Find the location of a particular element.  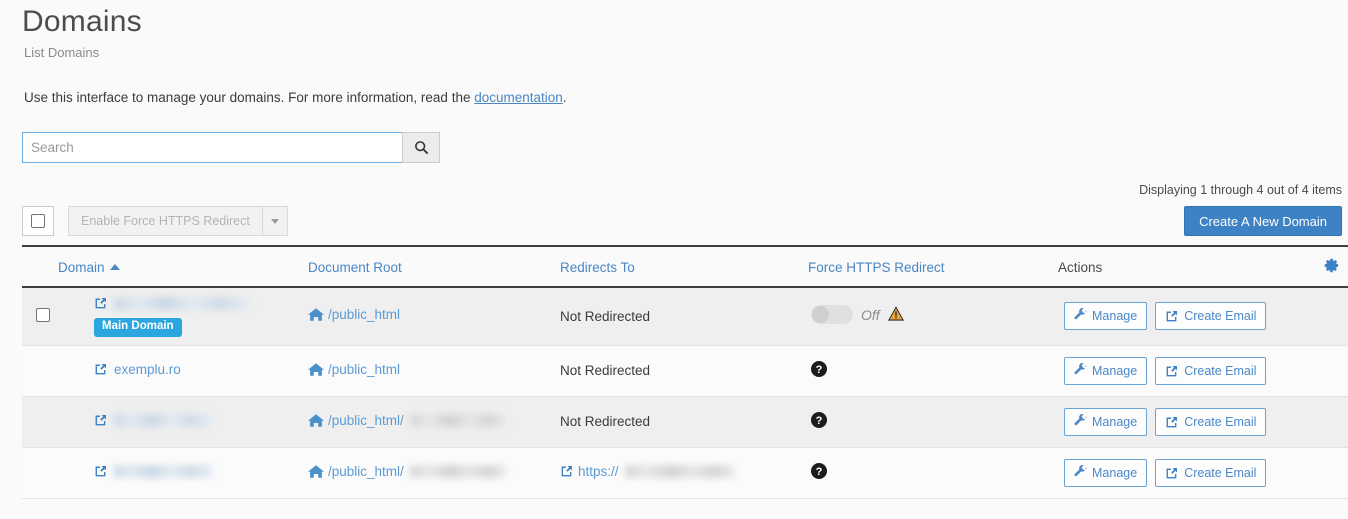

row-checkbox is located at coordinates (43, 314).